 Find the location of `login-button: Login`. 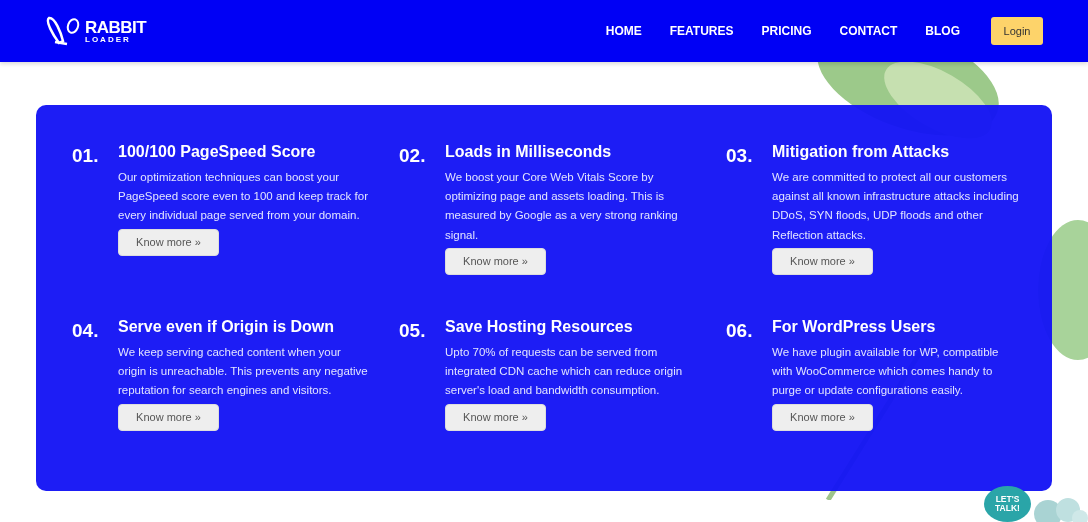

login-button: Login is located at coordinates (1017, 31).